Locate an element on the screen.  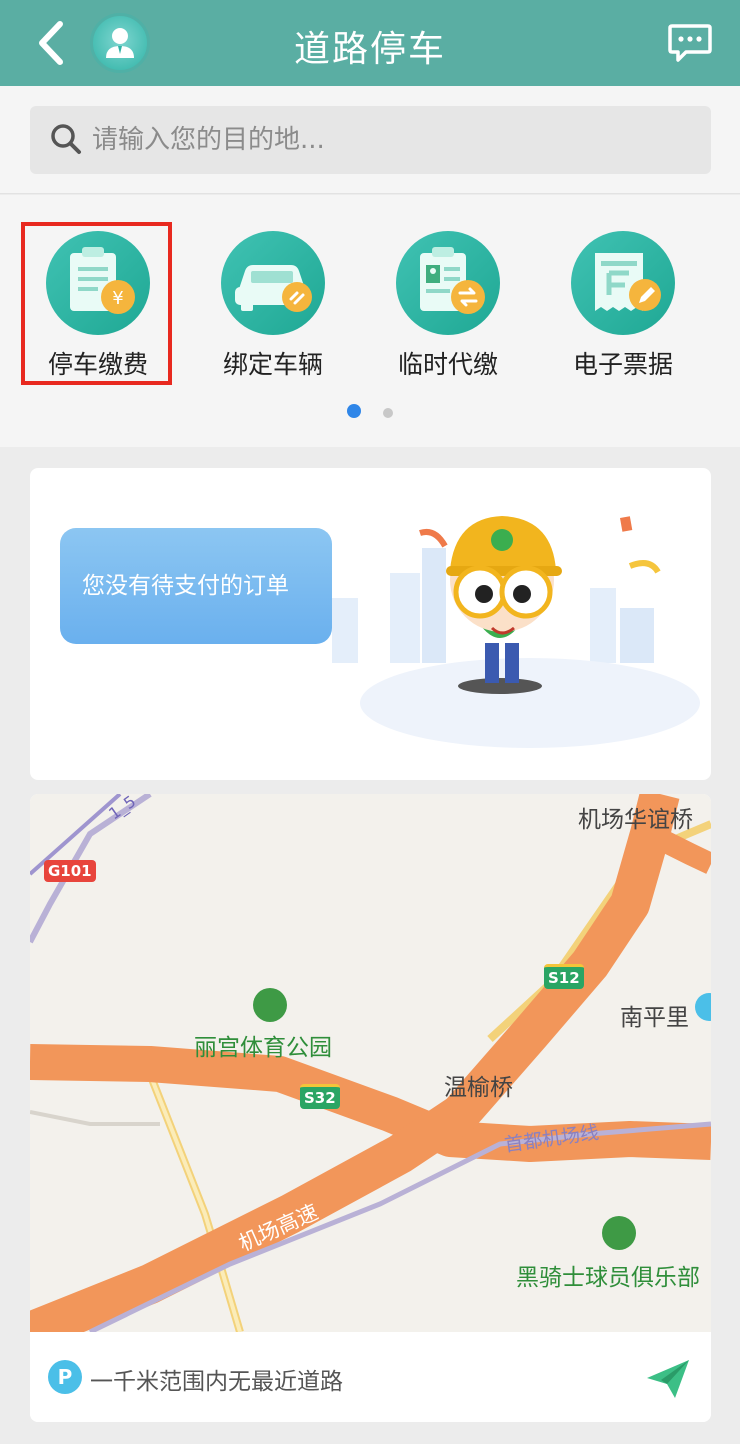
map-label-ligong-park: 丽宫体育公园 is located at coordinates (263, 1045).